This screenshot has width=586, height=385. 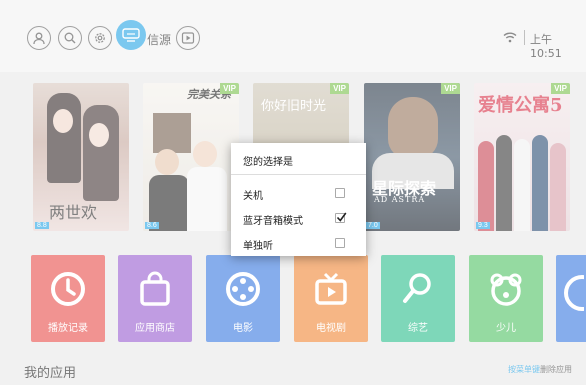 I want to click on option-bluetooth-speaker: 蓝牙音箱模式, so click(x=298, y=218).